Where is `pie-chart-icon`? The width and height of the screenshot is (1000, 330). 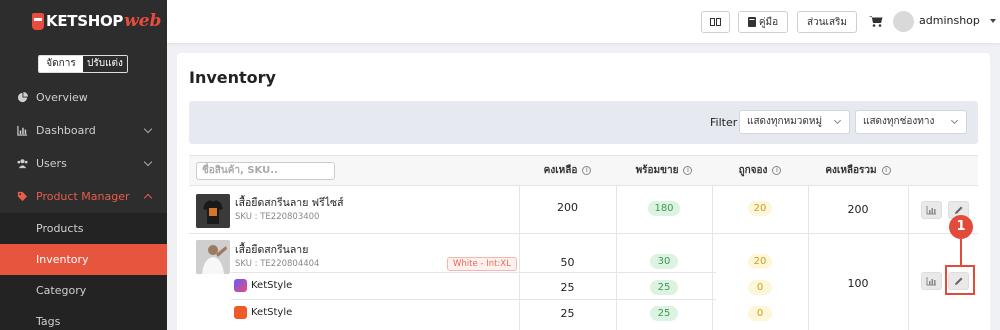 pie-chart-icon is located at coordinates (22, 97).